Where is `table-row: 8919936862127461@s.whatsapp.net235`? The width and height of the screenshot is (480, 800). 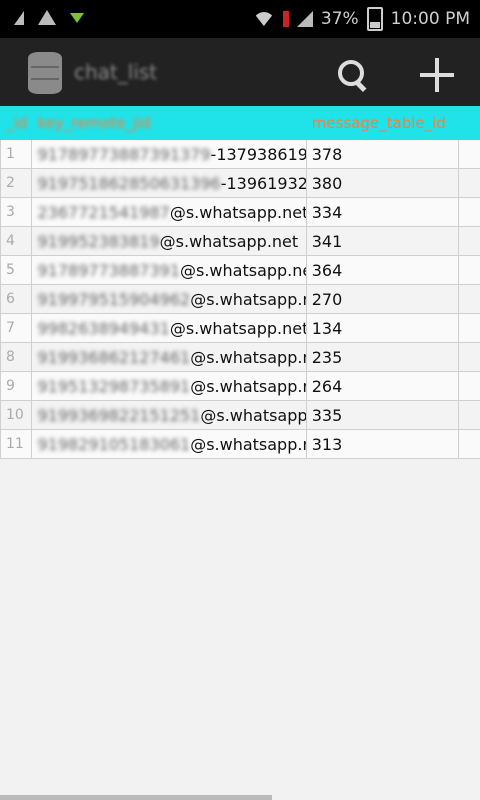 table-row: 8919936862127461@s.whatsapp.net235 is located at coordinates (240, 357).